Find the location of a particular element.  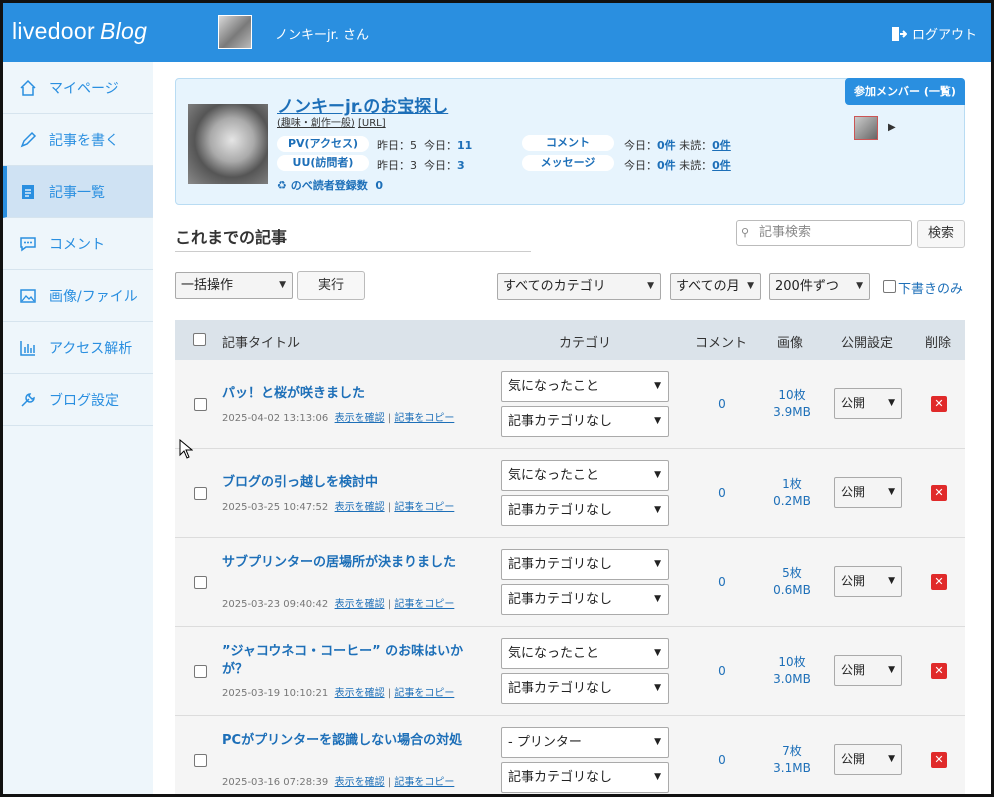

search-button: 検索 is located at coordinates (941, 234).